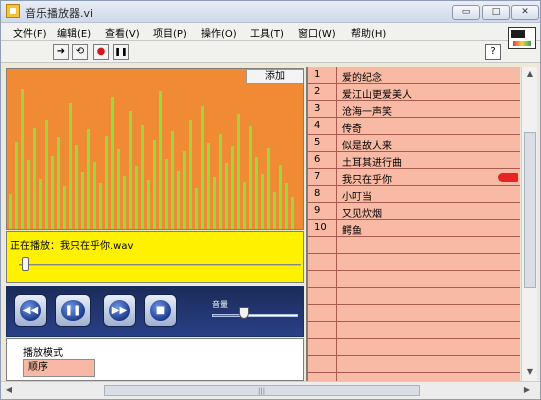 The height and width of the screenshot is (400, 541). Describe the element at coordinates (414, 143) in the screenshot. I see `playlist-row: 5 似是故人来` at that location.